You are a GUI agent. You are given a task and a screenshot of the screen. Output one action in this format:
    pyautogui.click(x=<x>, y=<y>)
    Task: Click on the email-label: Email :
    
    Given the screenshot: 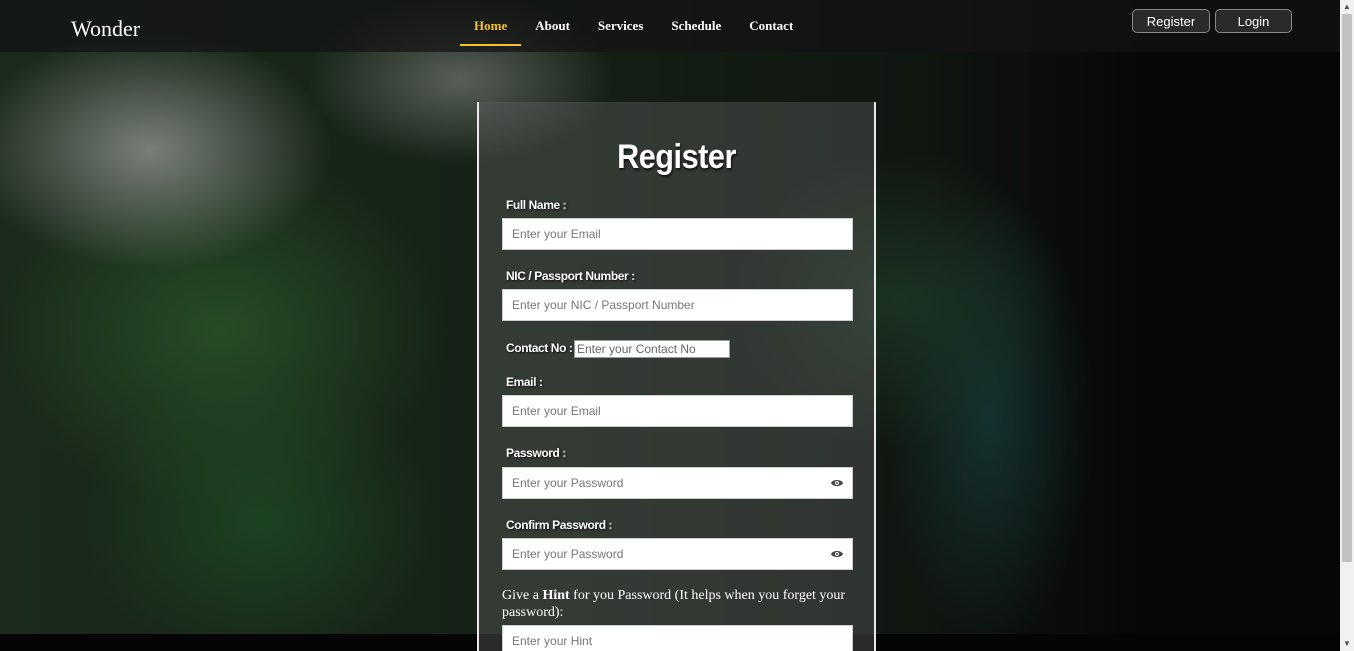 What is the action you would take?
    pyautogui.click(x=524, y=382)
    